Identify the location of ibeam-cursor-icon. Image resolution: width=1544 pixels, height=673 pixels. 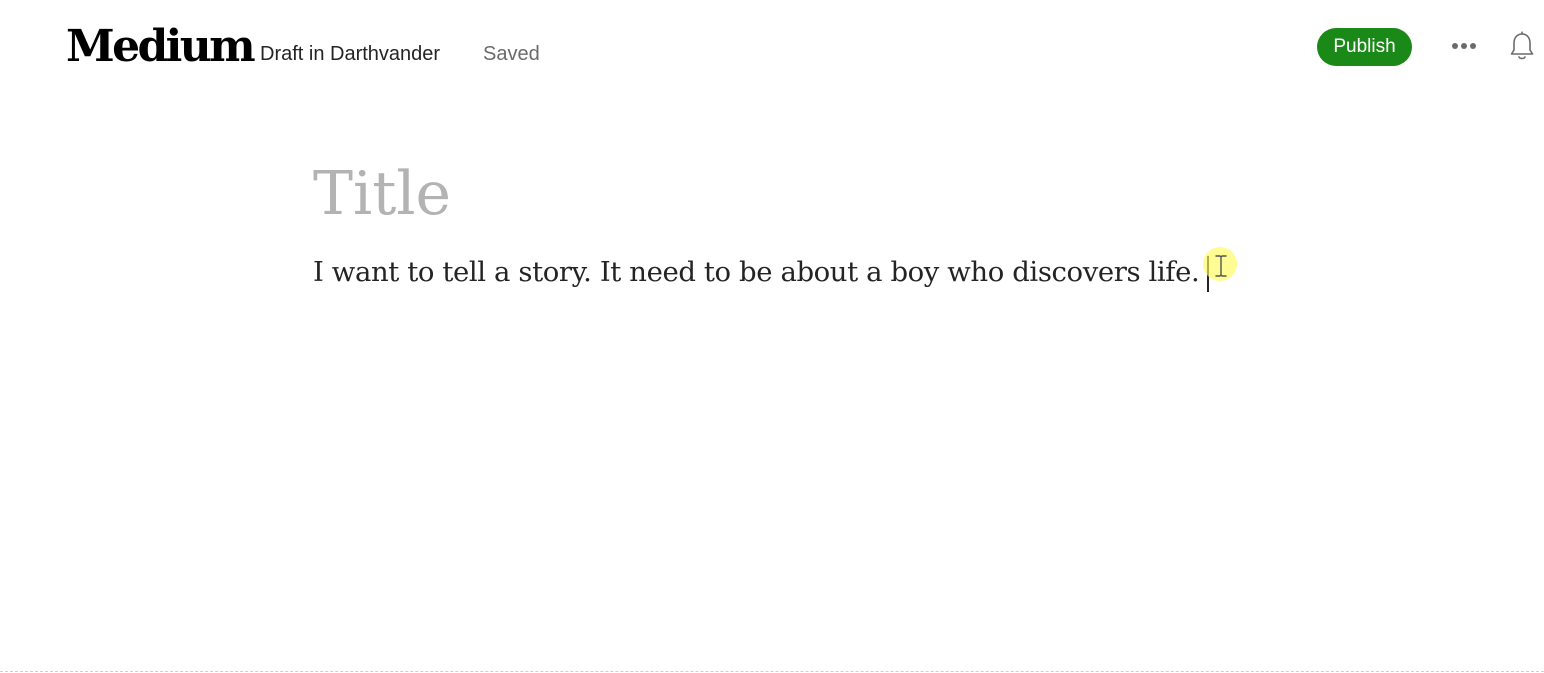
(1221, 266).